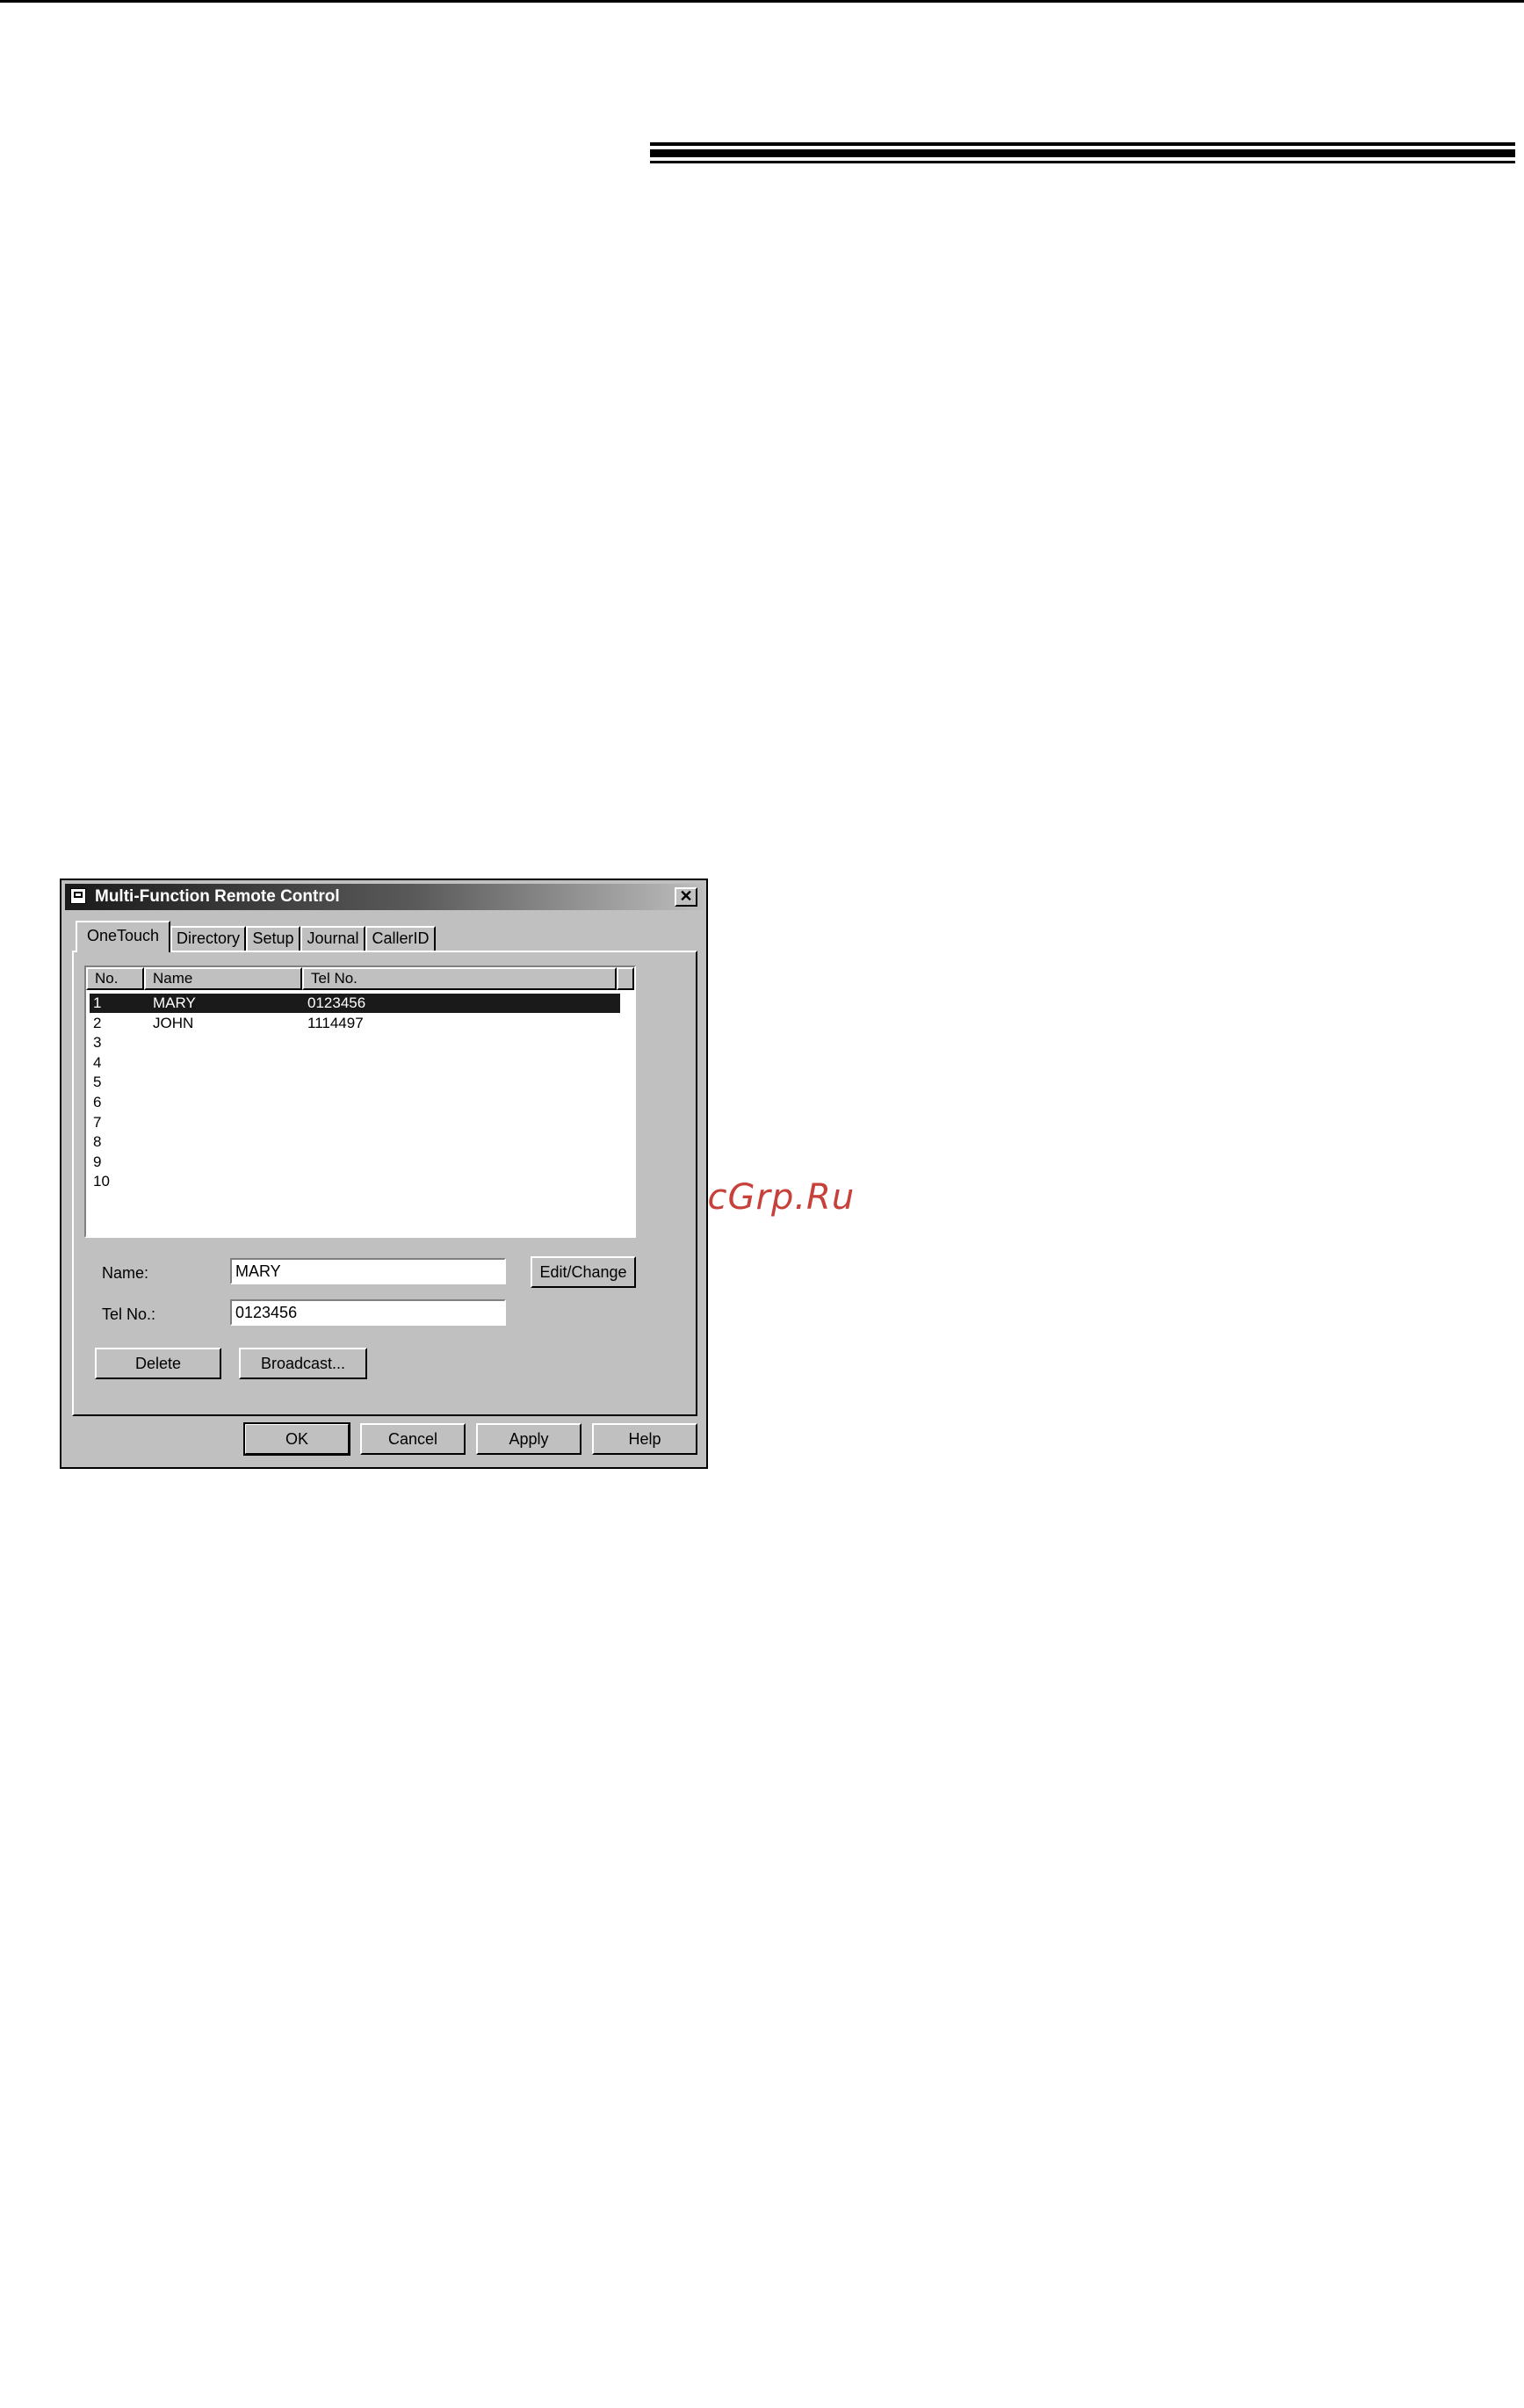  I want to click on tel-label: Tel No.:, so click(129, 1314).